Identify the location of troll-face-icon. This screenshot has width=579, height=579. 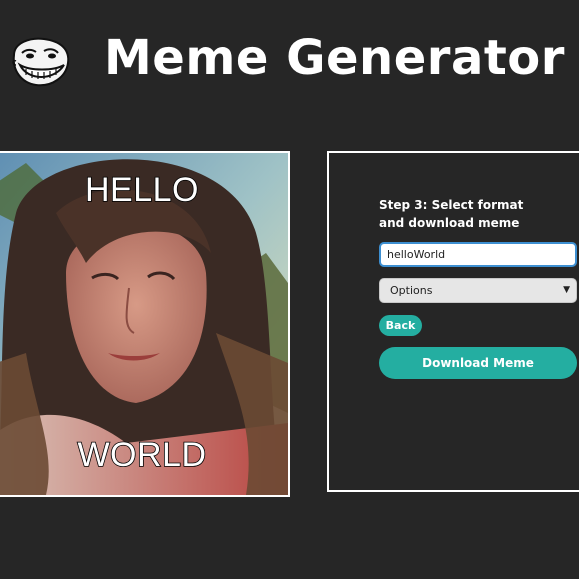
(41, 62).